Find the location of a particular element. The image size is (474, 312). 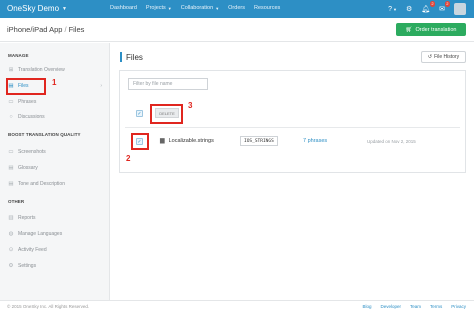

bell-icon: 🔔︎ 2 is located at coordinates (428, 7).